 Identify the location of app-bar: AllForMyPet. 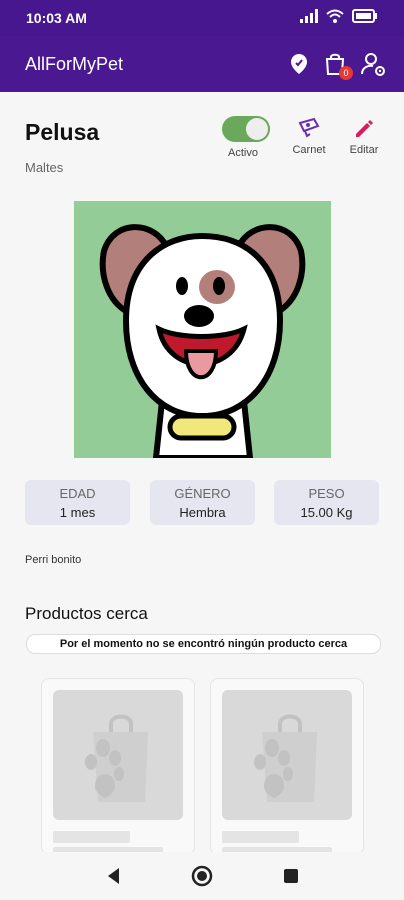
(202, 64).